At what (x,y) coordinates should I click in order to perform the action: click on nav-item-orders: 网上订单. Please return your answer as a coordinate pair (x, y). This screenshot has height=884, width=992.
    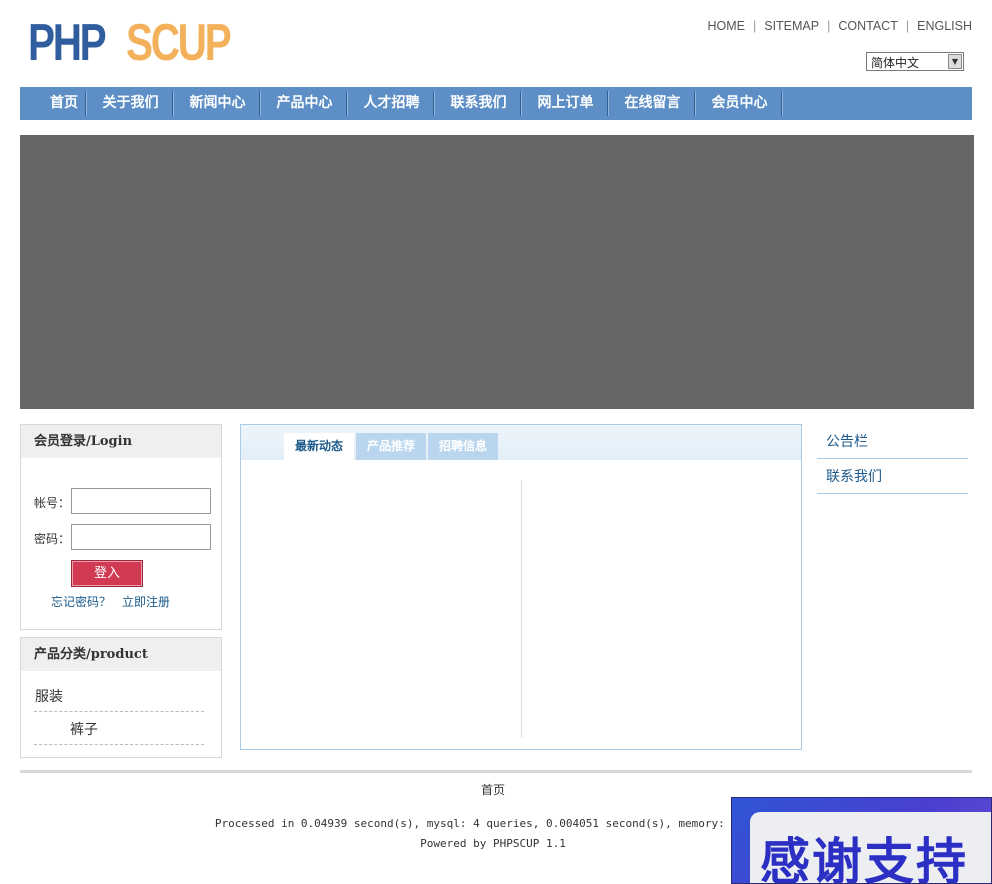
    Looking at the image, I should click on (565, 103).